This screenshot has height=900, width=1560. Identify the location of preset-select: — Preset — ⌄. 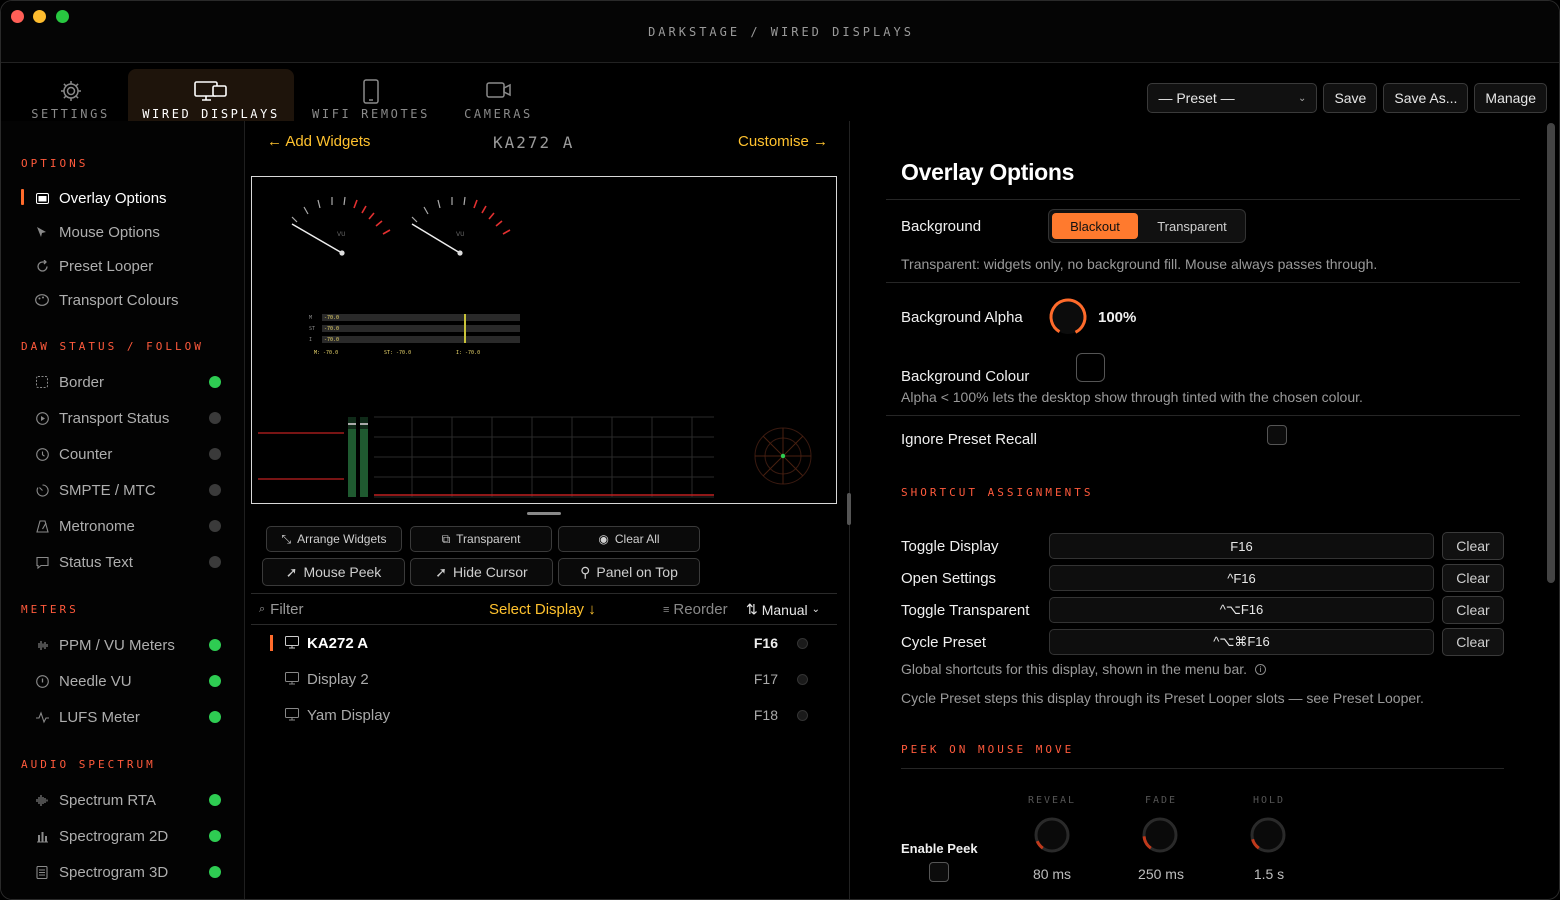
(1232, 98).